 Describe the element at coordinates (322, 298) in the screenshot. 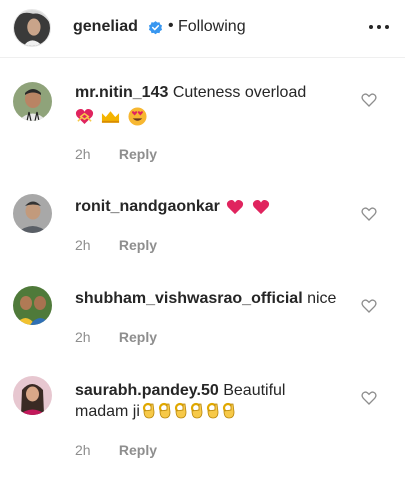

I see `comment-text: nice` at that location.